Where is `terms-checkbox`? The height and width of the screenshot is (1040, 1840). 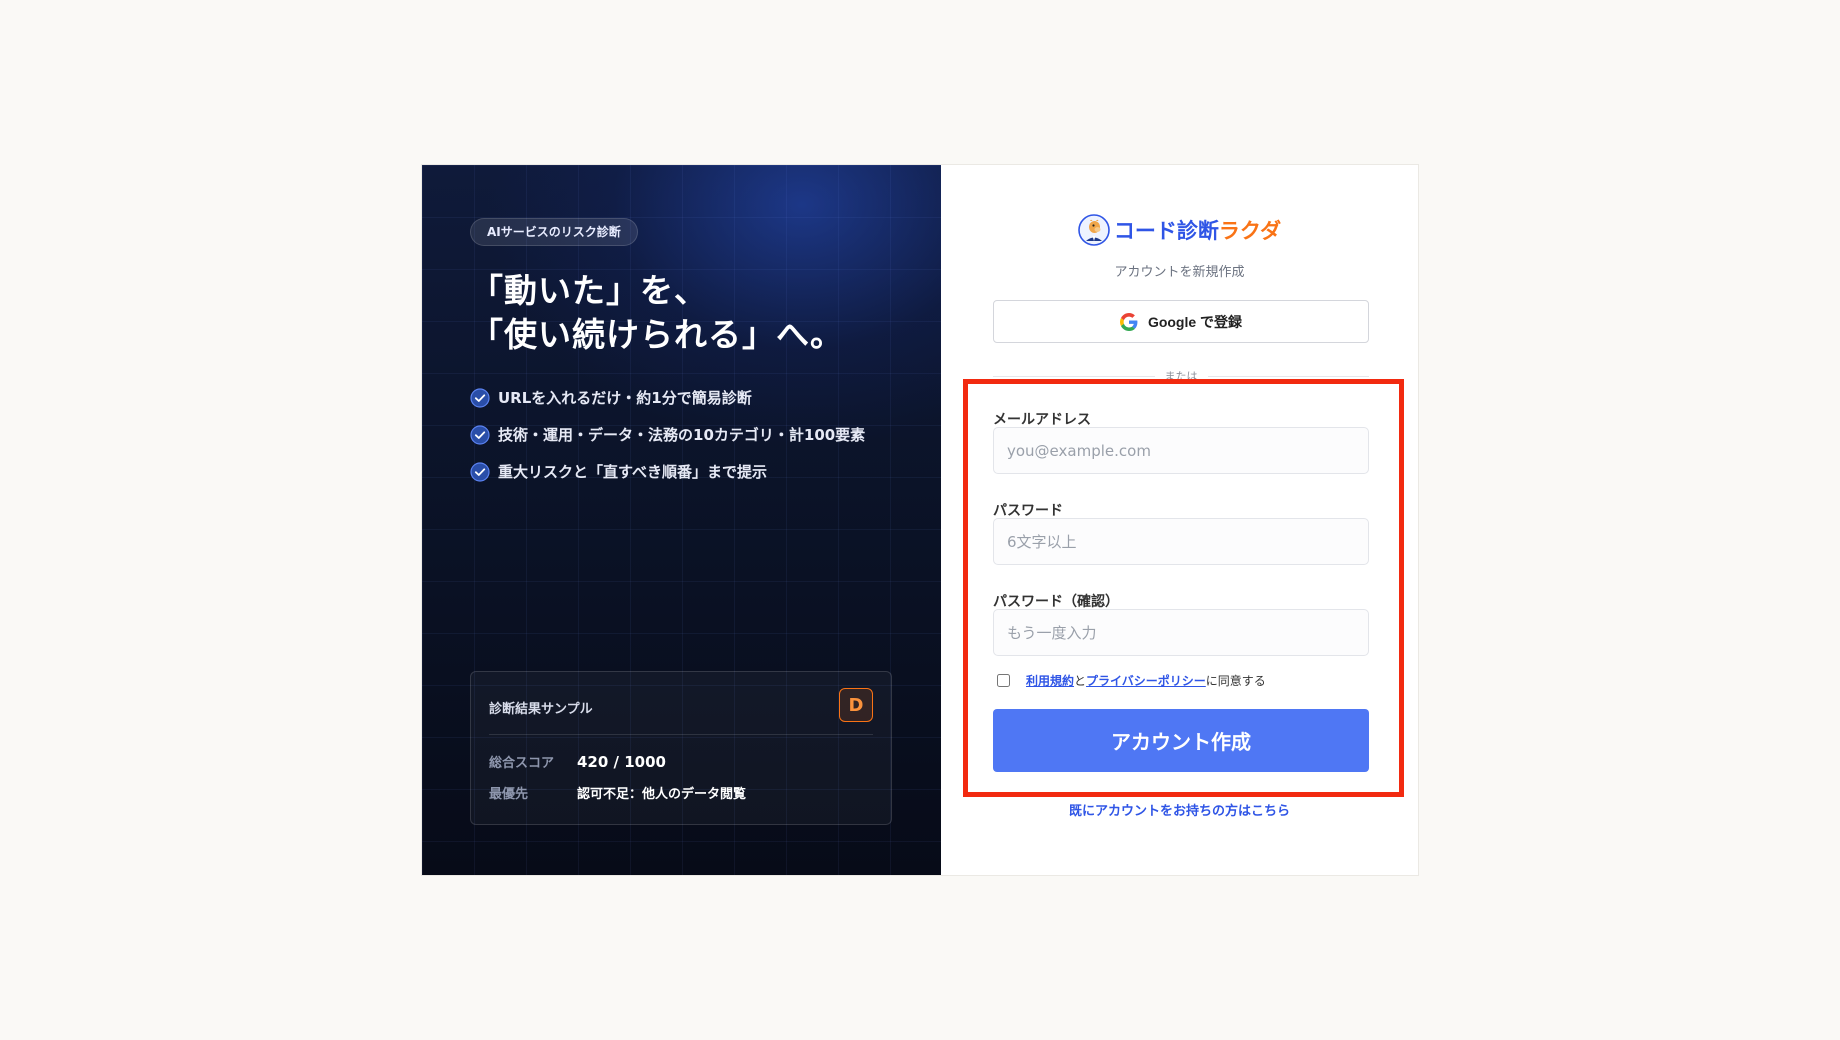
terms-checkbox is located at coordinates (1003, 680).